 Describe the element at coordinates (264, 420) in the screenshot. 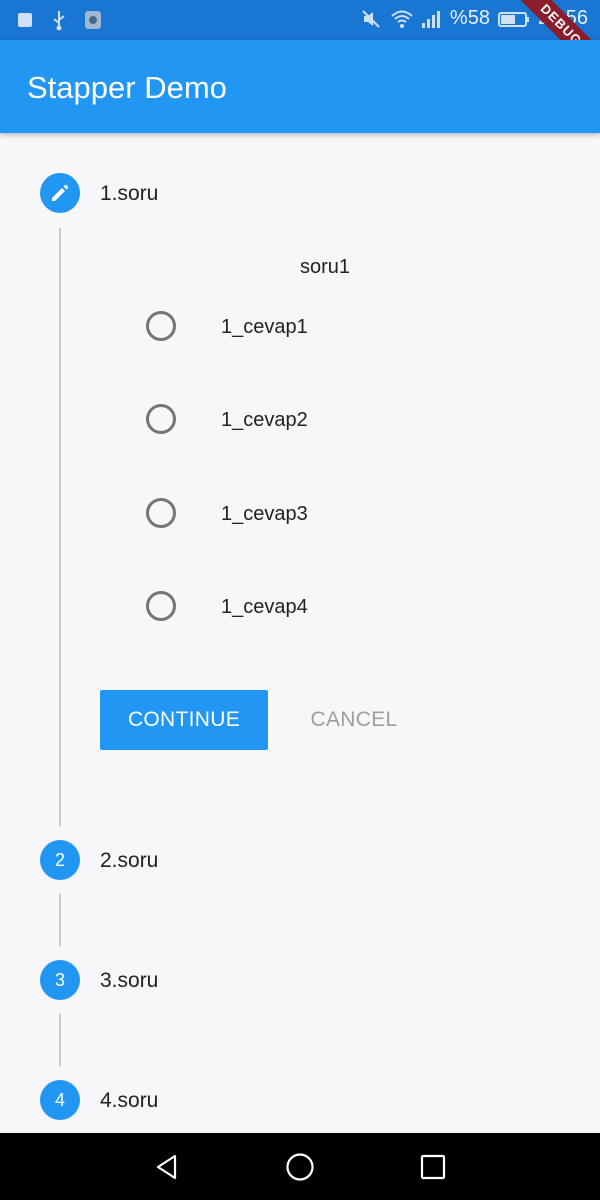

I see `radio-option-2-label: 1_cevap2` at that location.